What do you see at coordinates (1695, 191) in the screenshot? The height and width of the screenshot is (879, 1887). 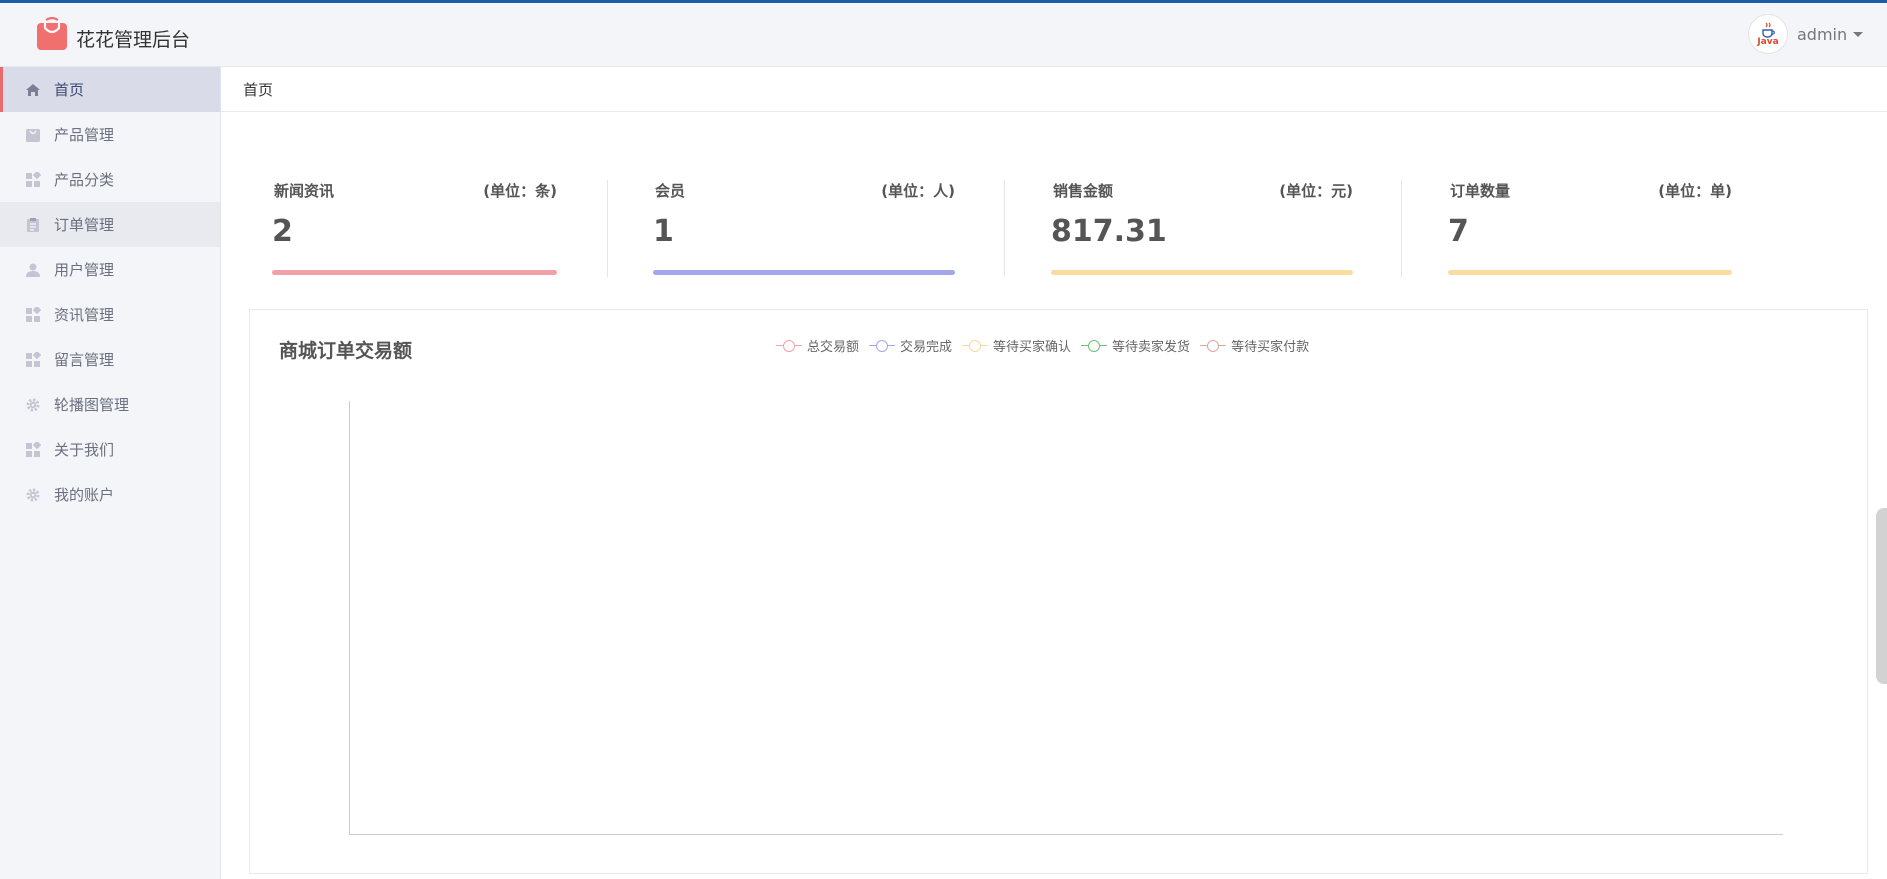 I see `stat-unit: (单位：单)` at bounding box center [1695, 191].